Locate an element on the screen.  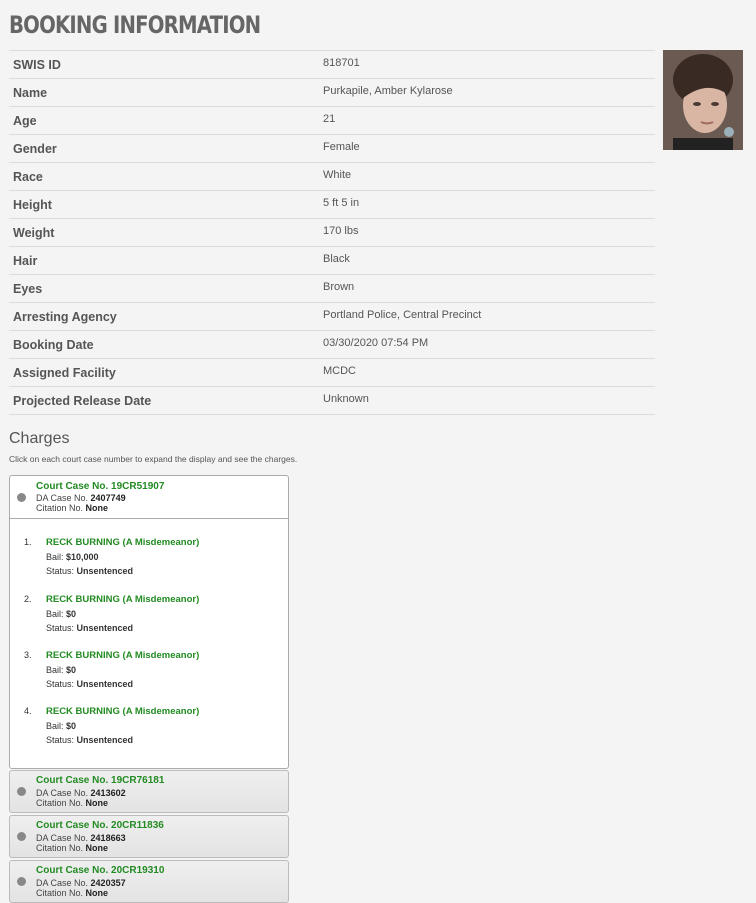
charges-heading: Charges is located at coordinates (39, 438).